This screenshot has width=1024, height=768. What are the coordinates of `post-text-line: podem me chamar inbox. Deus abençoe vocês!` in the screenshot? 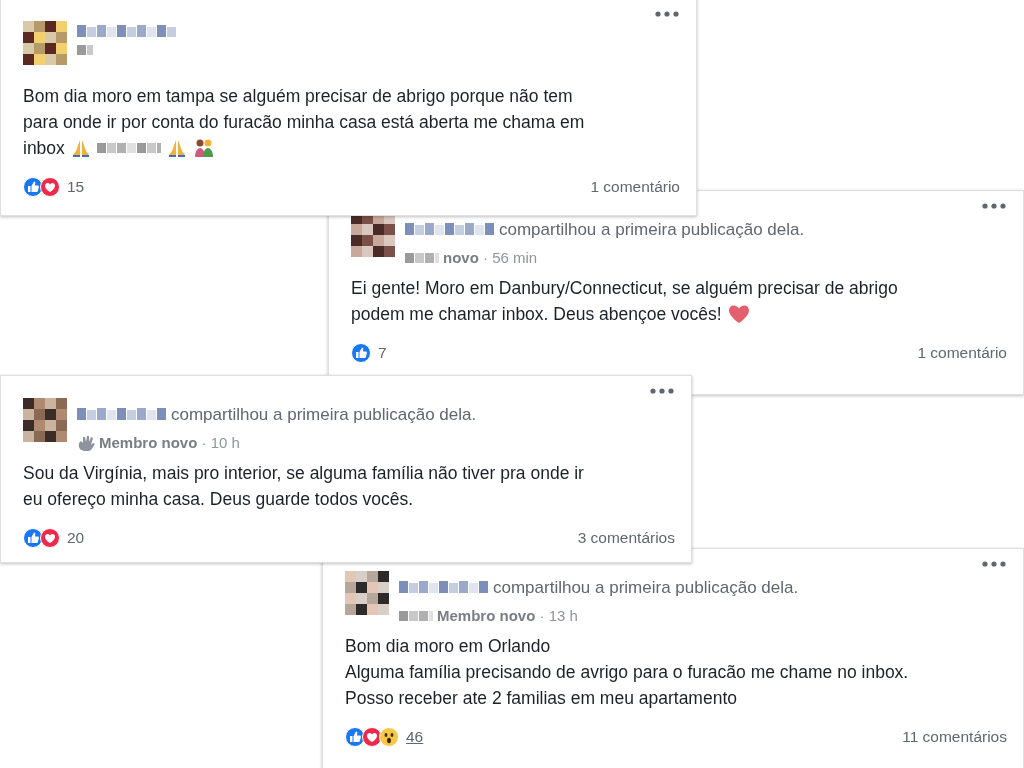 It's located at (536, 314).